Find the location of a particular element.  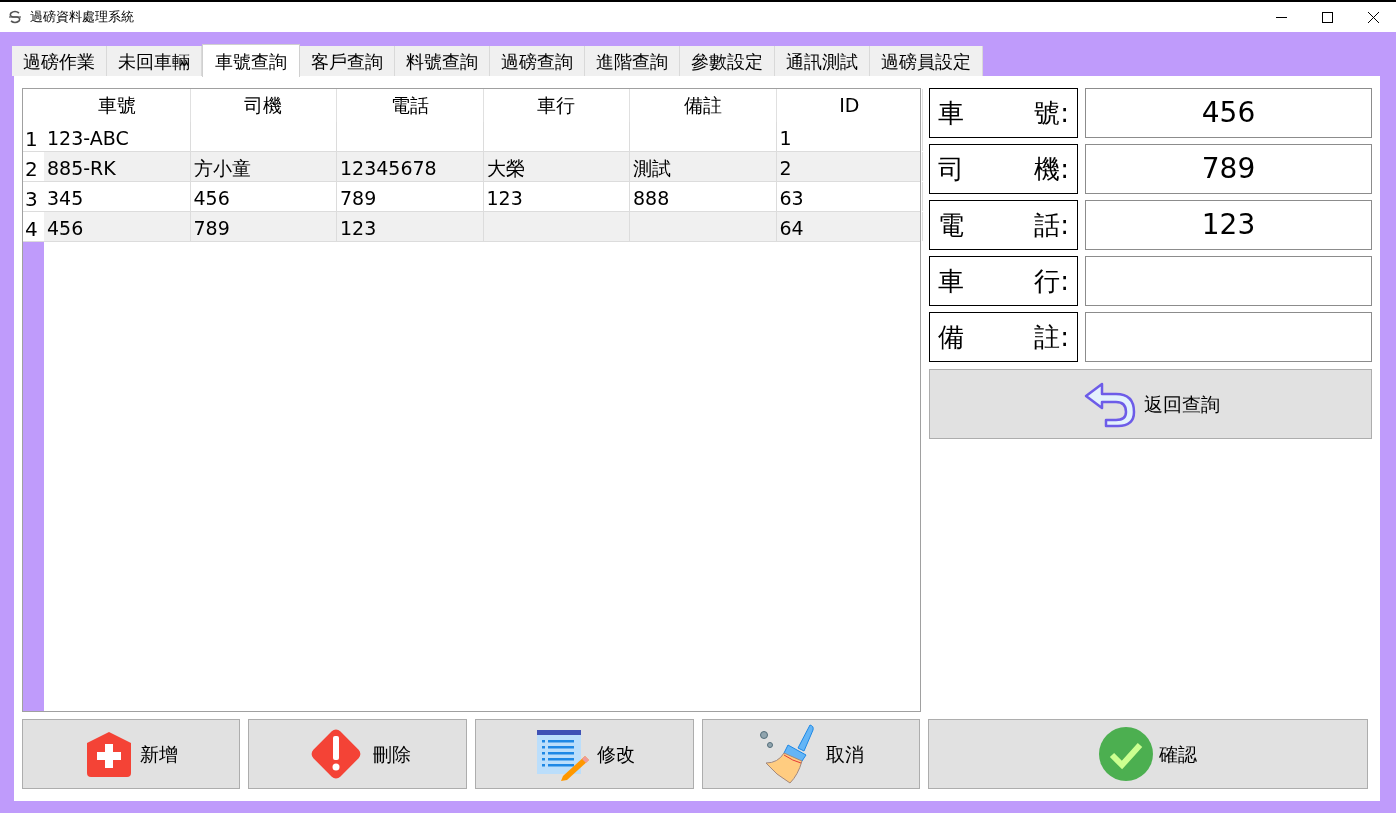

table-cell: 1 is located at coordinates (849, 136).